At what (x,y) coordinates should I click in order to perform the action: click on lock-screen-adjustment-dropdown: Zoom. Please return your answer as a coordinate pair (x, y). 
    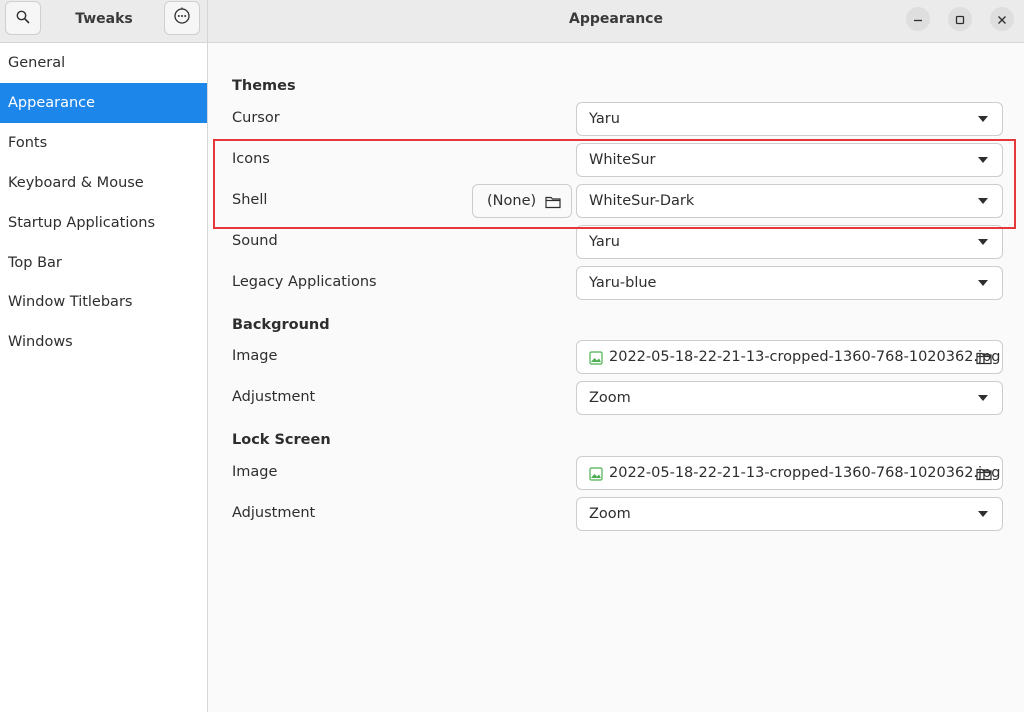
    Looking at the image, I should click on (789, 514).